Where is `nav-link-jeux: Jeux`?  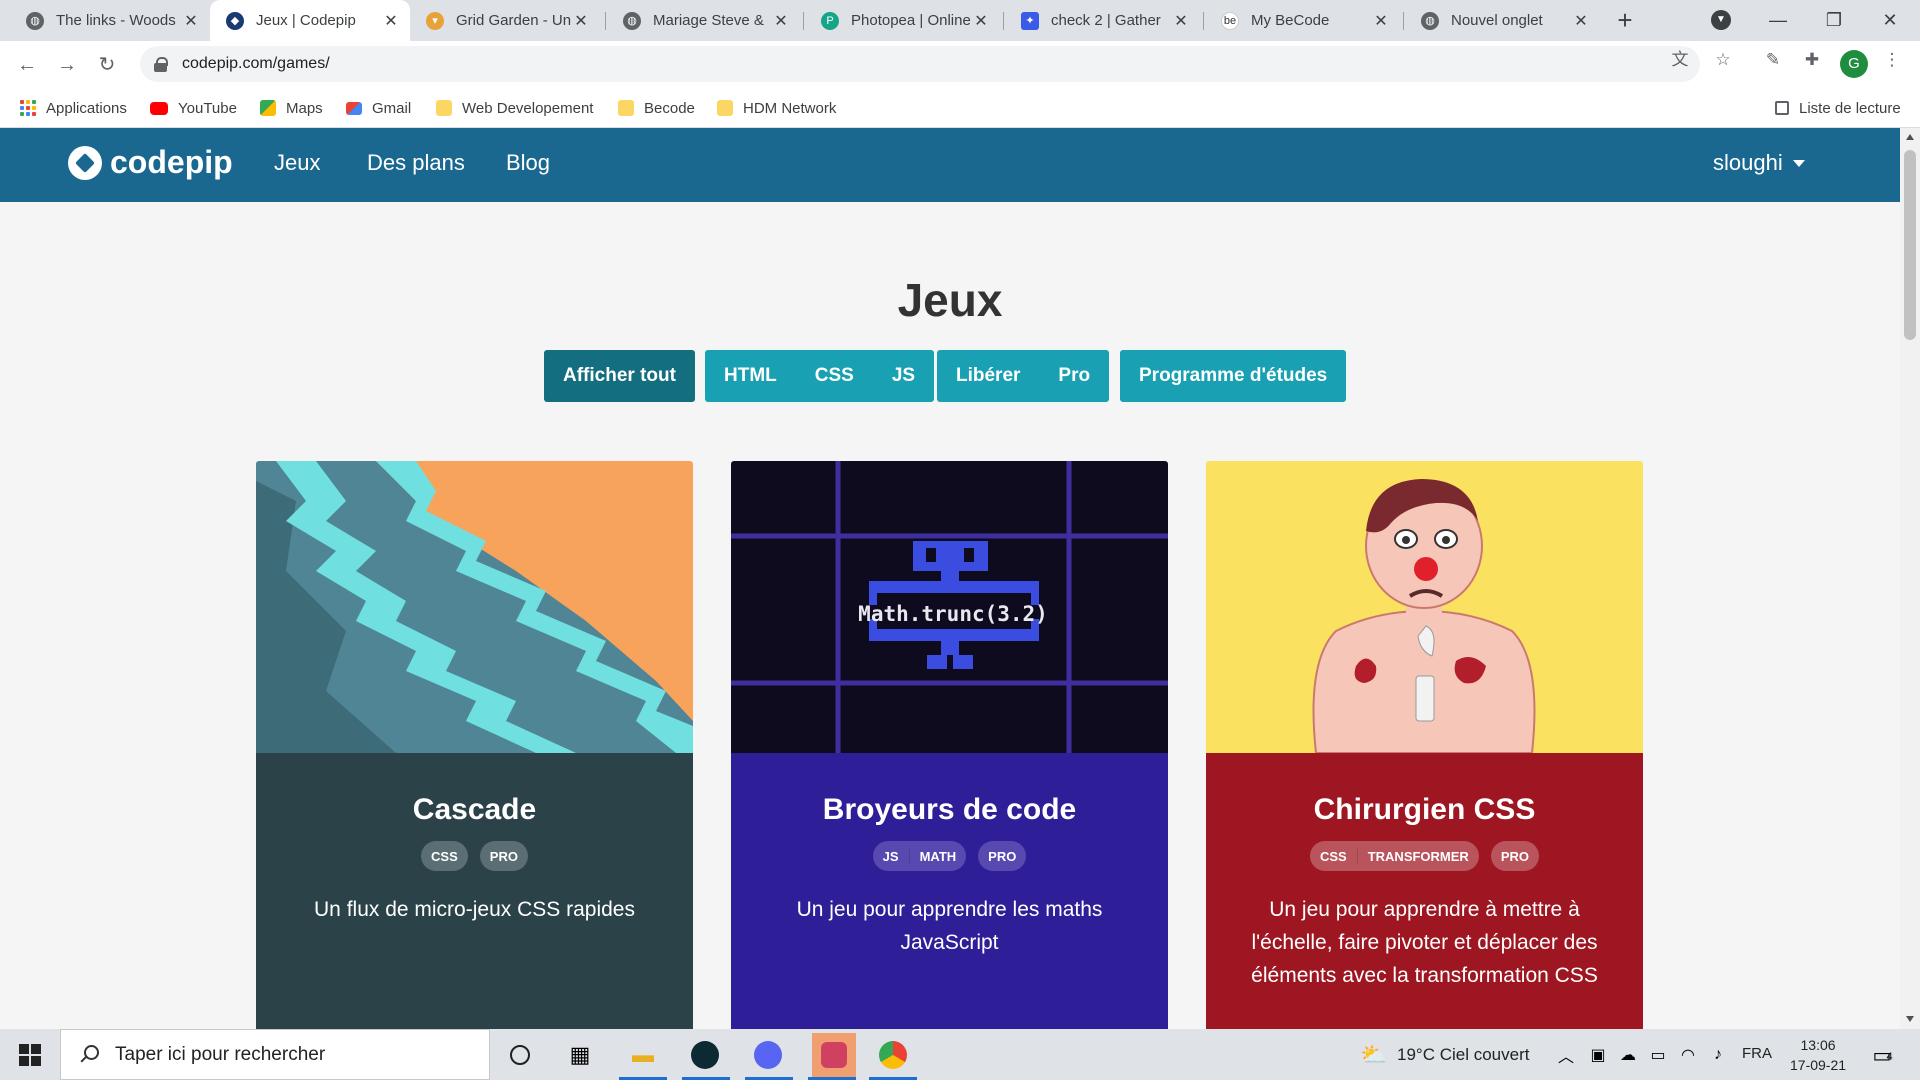 nav-link-jeux: Jeux is located at coordinates (297, 163).